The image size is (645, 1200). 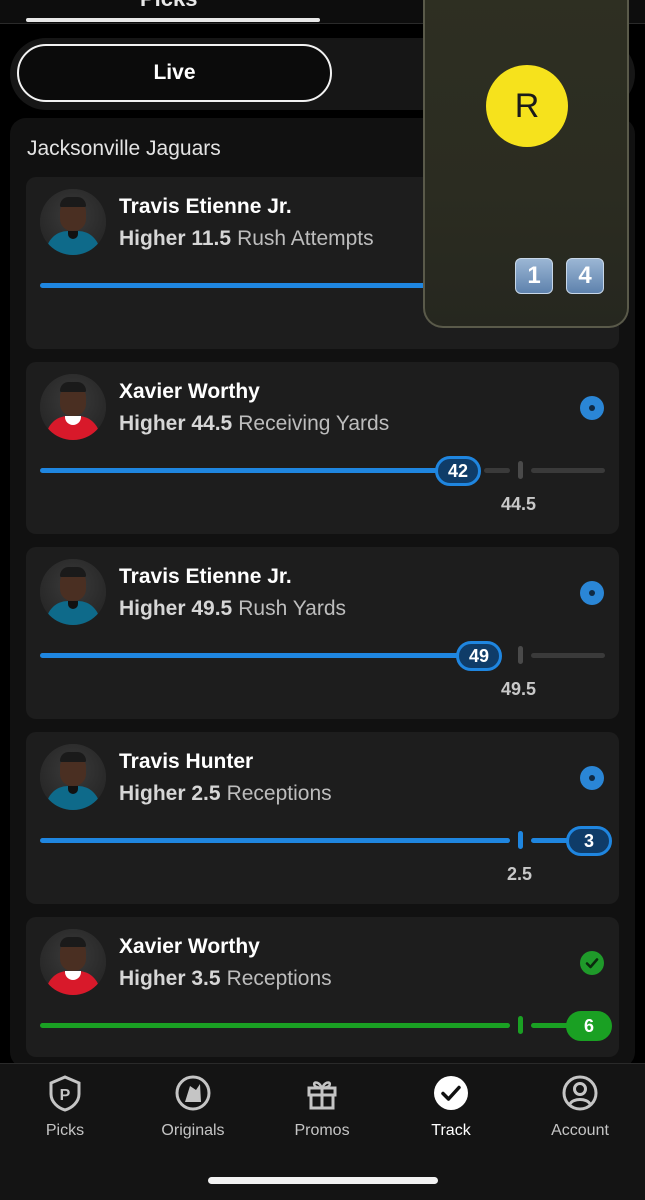 I want to click on keycap-4: 4, so click(x=585, y=276).